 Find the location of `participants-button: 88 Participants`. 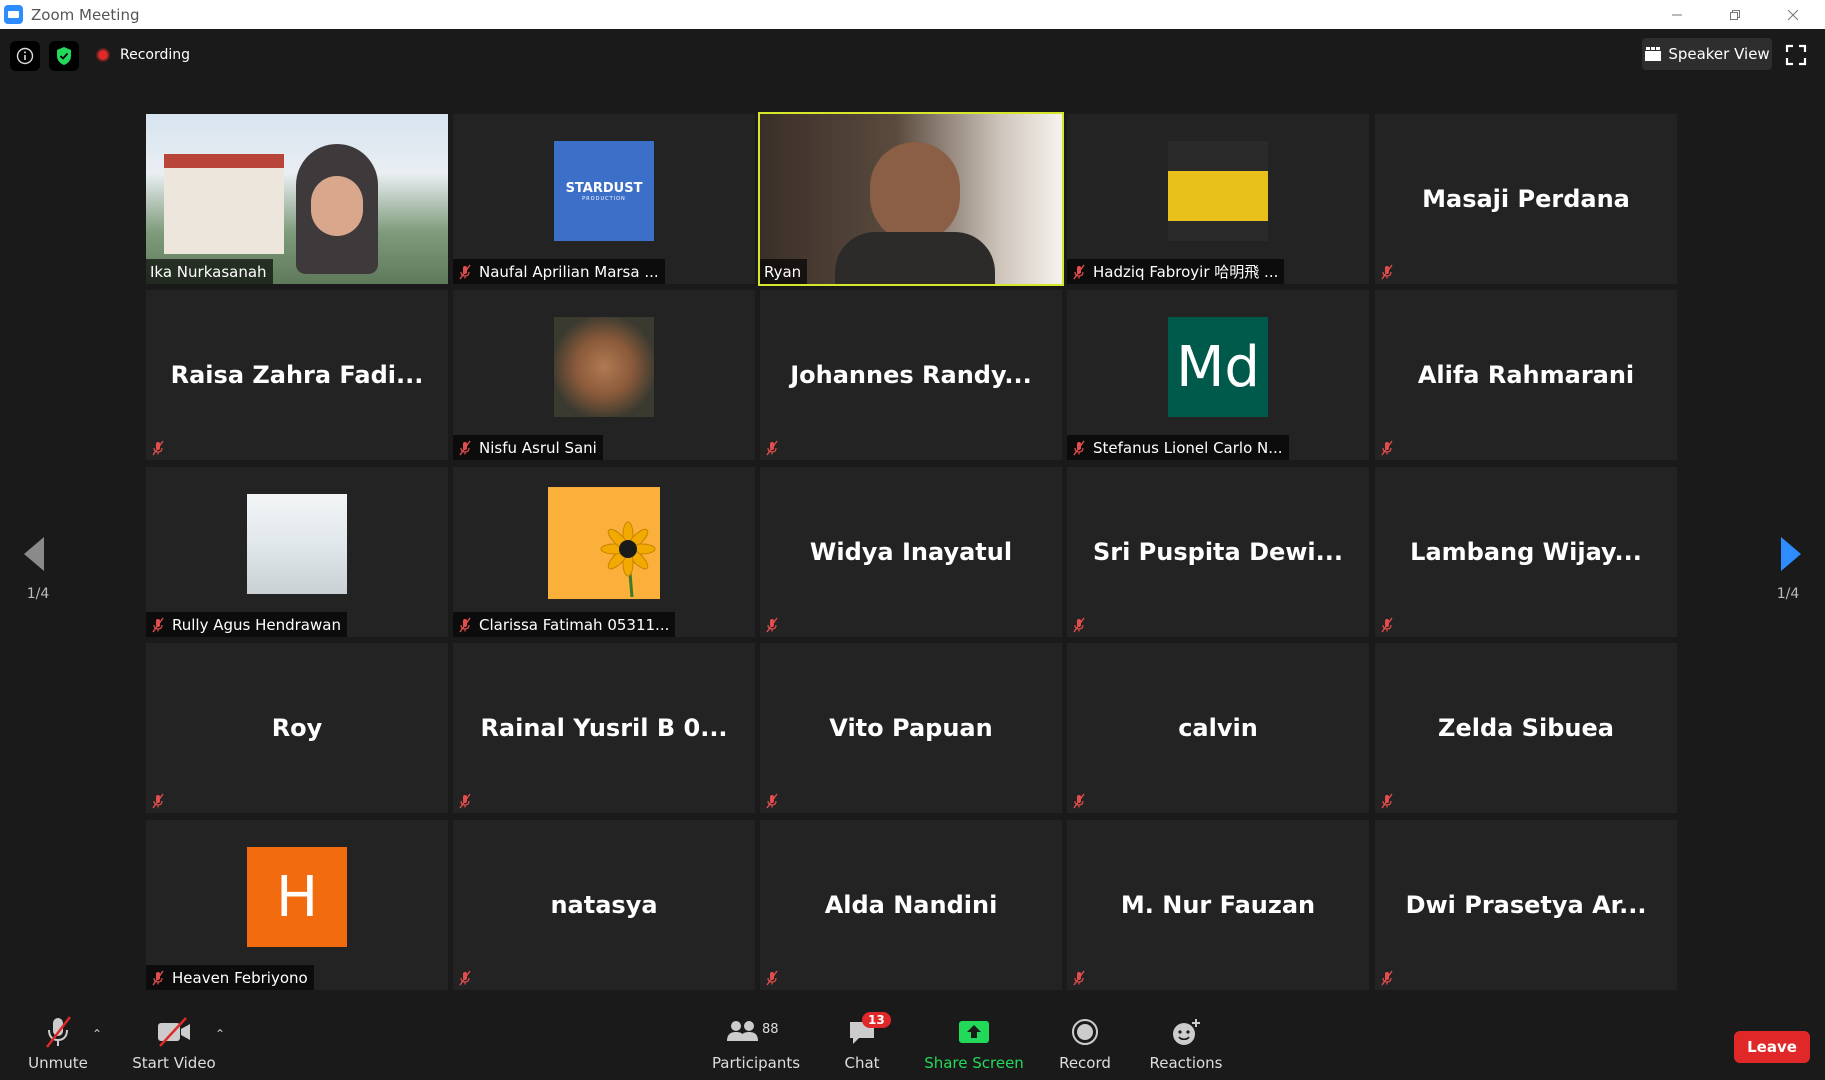

participants-button: 88 Participants is located at coordinates (756, 1042).